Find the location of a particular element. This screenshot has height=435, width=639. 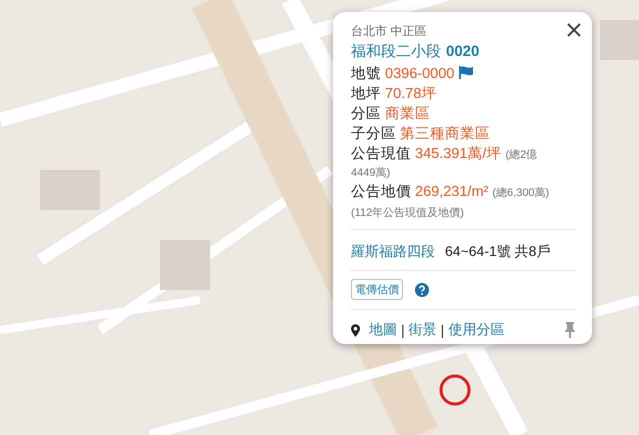

field-label: 分區 is located at coordinates (366, 114).